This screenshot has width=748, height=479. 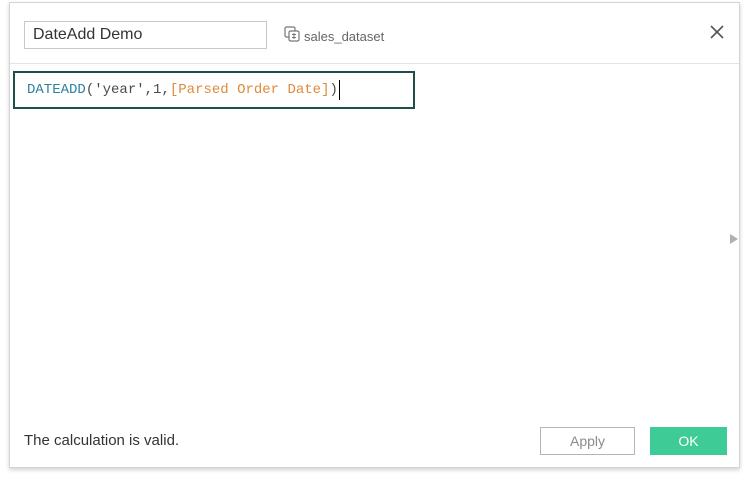 What do you see at coordinates (333, 90) in the screenshot?
I see `formula-close-paren: )` at bounding box center [333, 90].